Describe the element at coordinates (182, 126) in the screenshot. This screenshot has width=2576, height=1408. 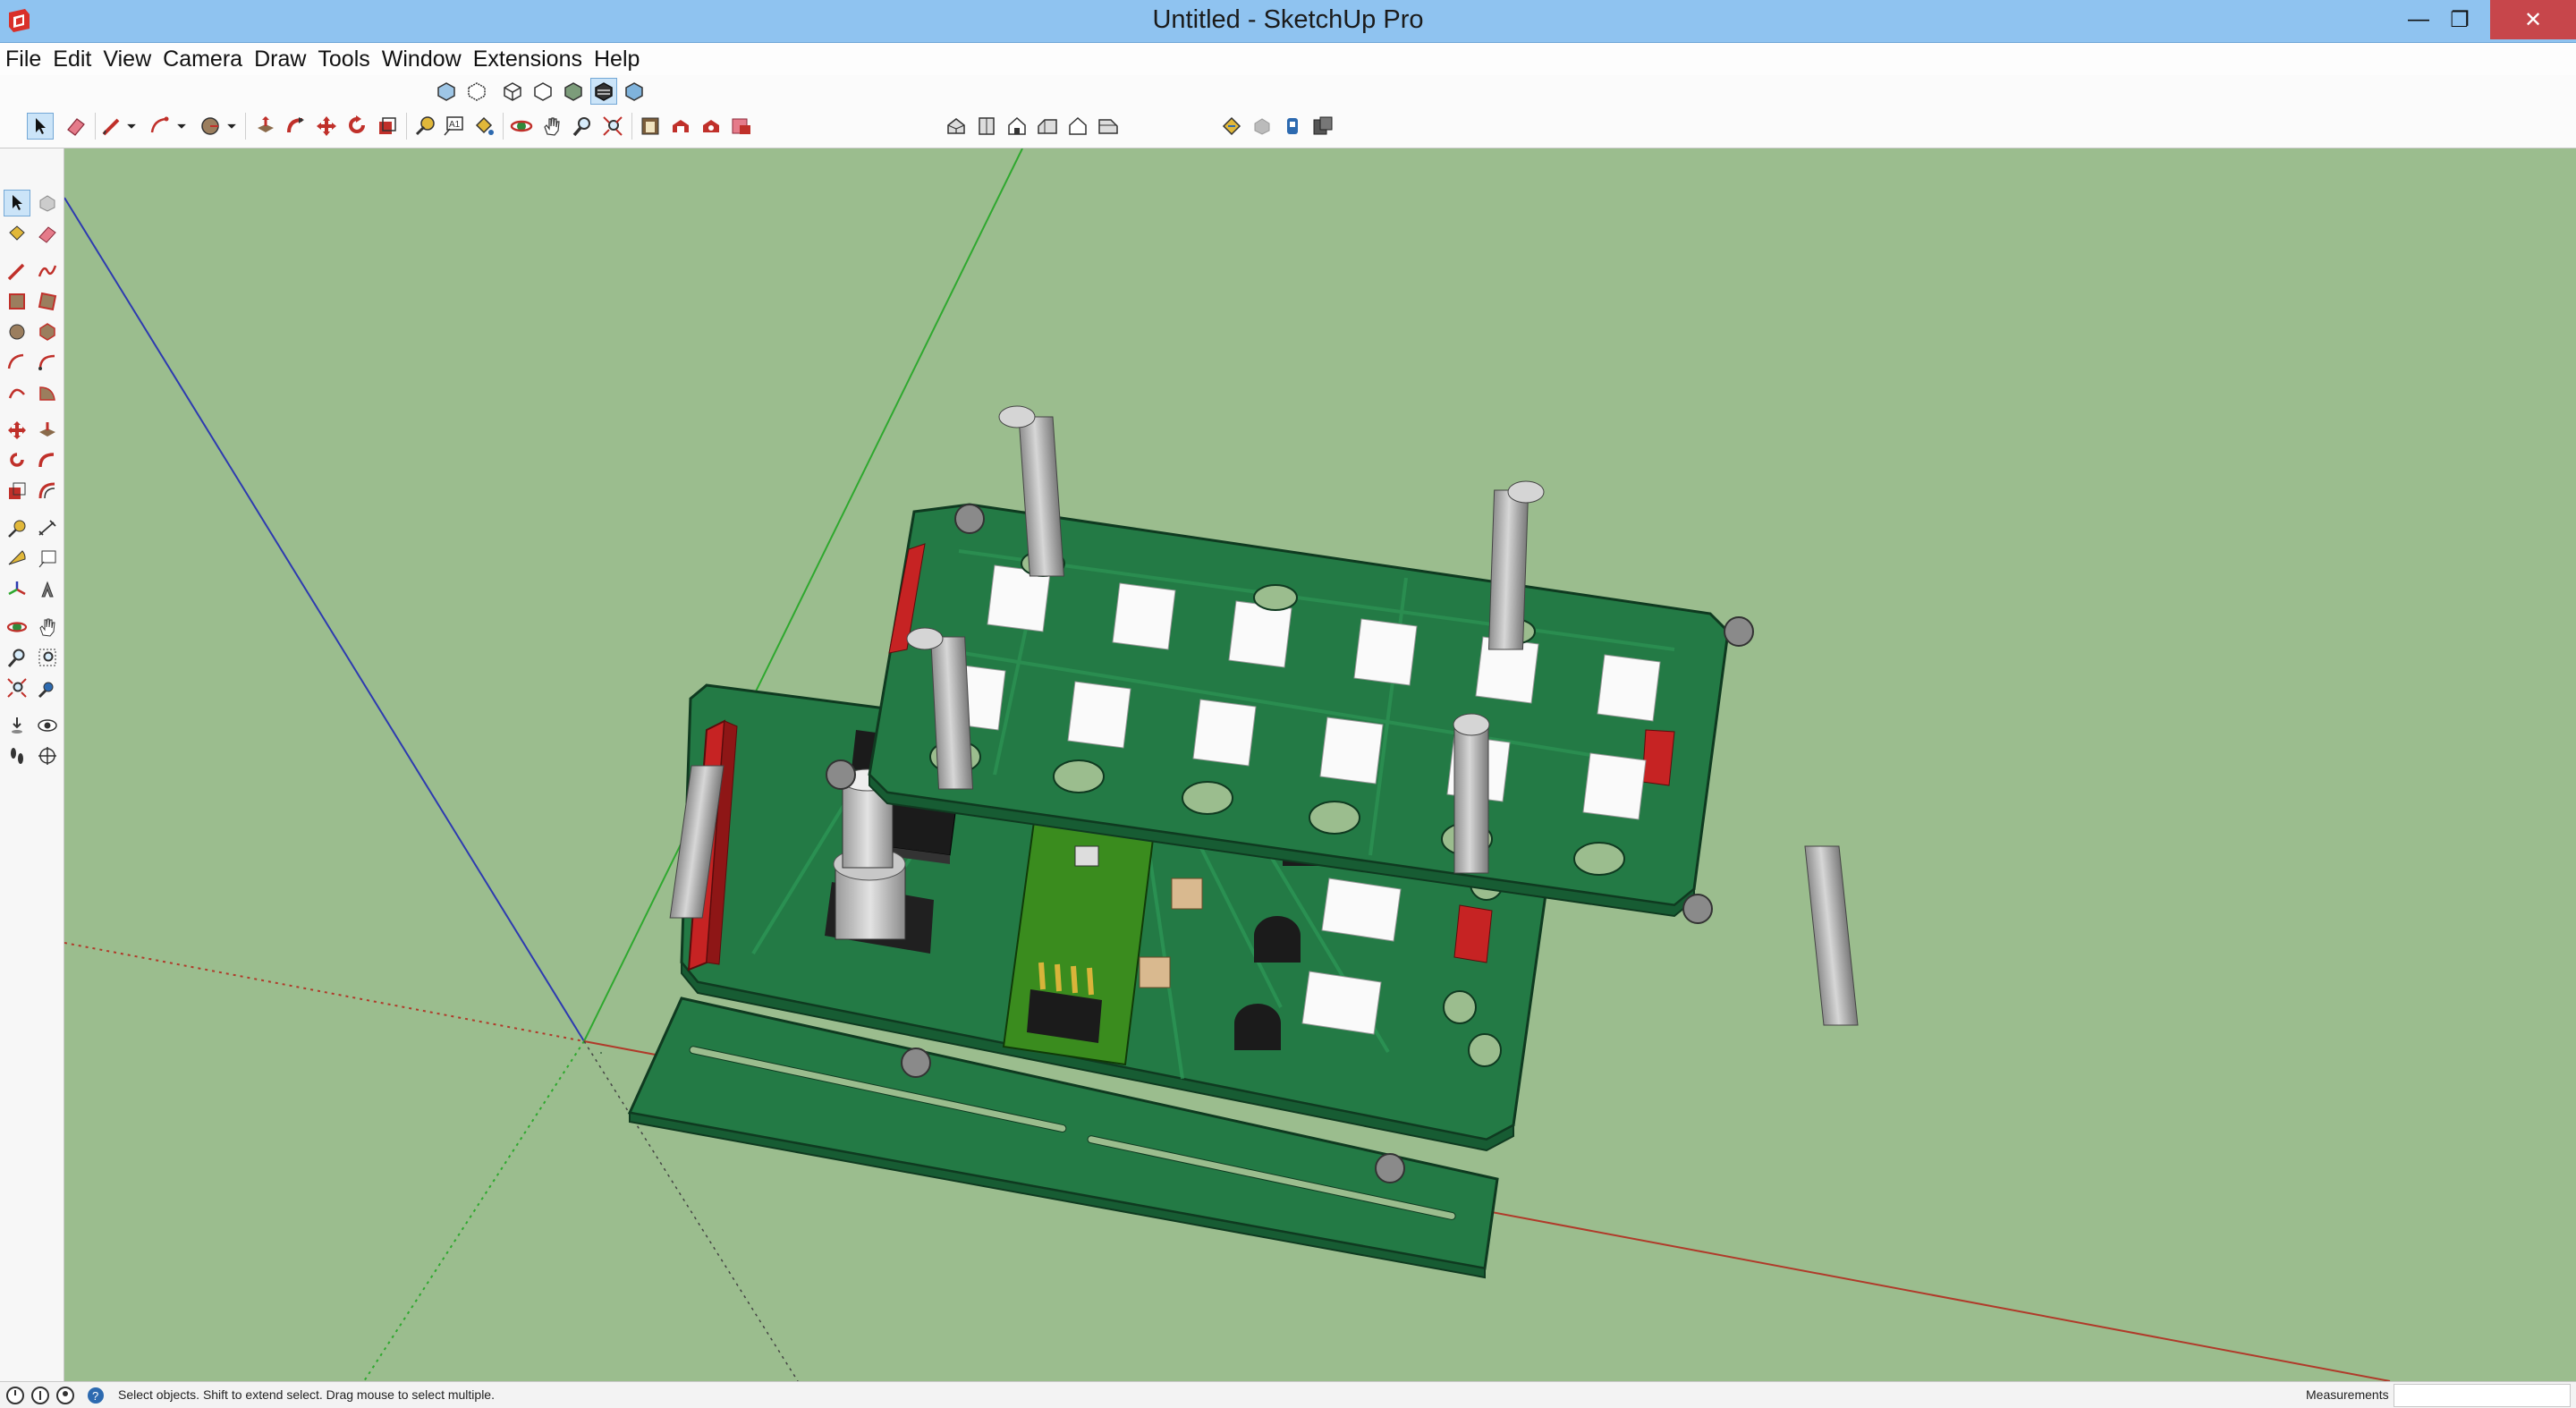
I see `arc-tool-dropdown` at that location.